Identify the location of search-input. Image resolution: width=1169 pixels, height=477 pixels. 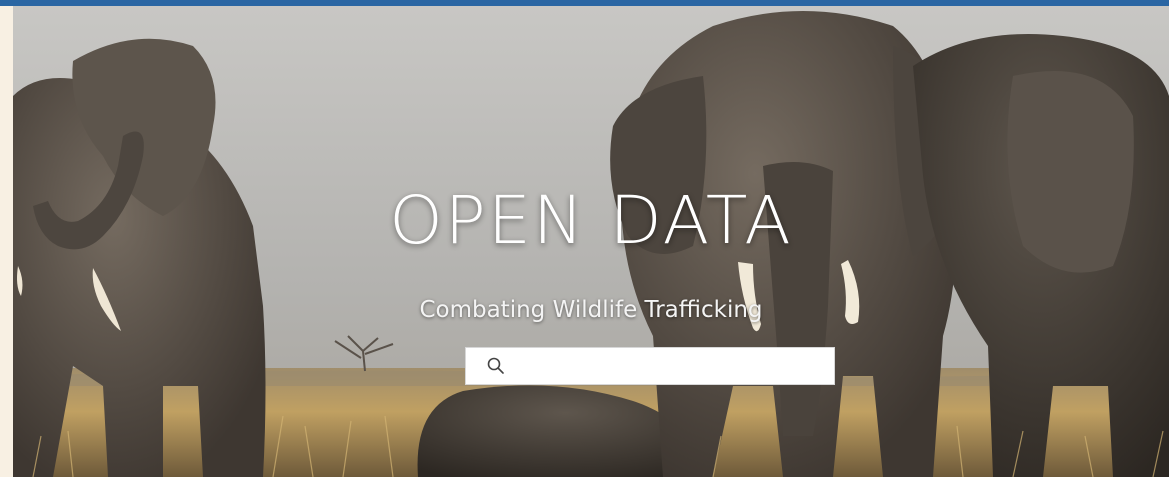
(671, 367).